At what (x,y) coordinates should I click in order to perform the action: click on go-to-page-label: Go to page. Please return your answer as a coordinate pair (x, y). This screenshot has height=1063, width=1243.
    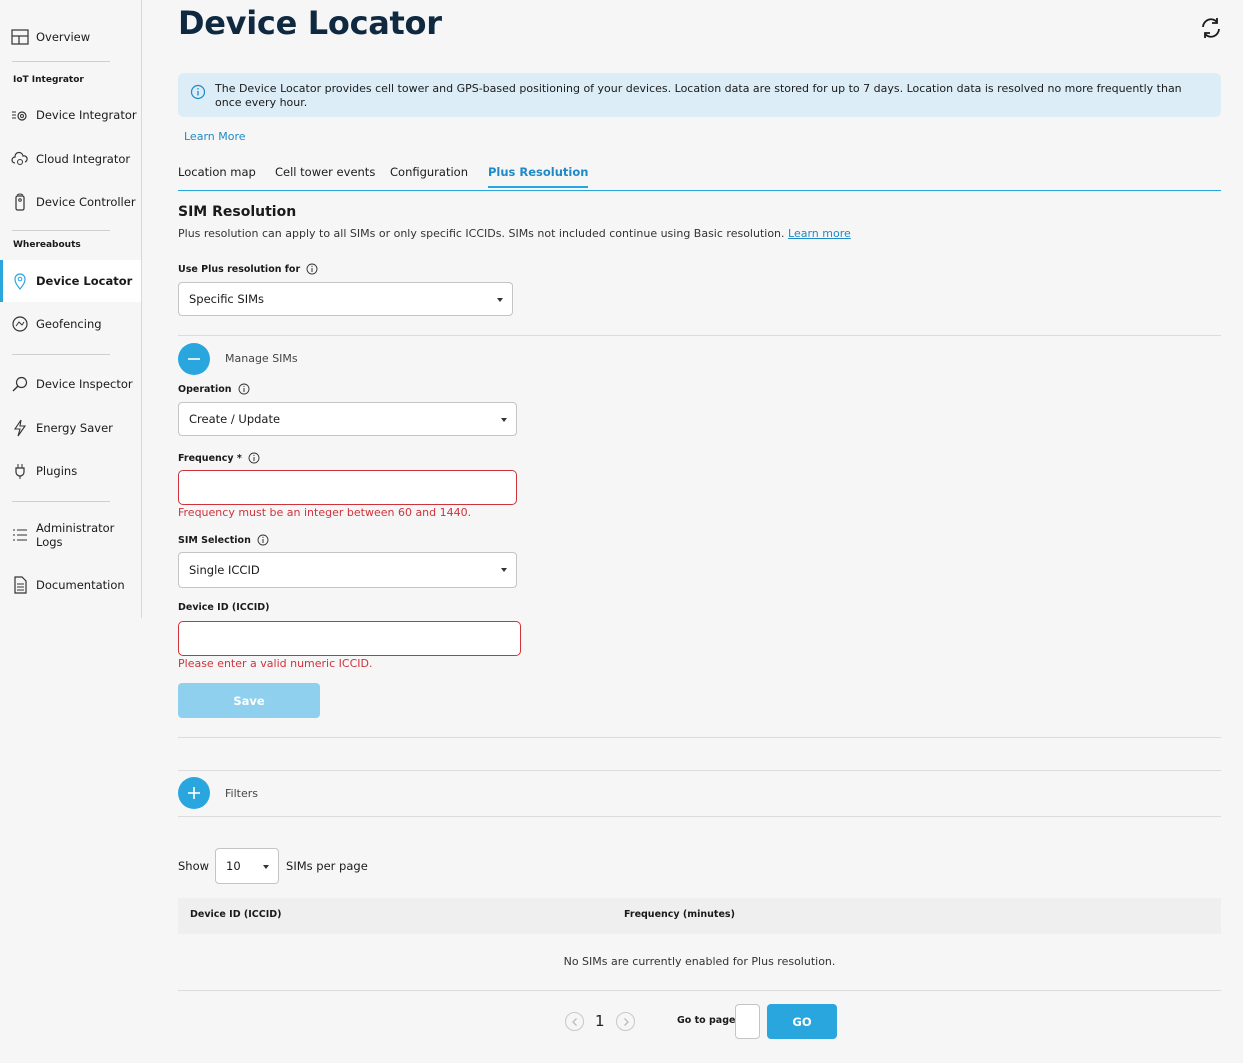
    Looking at the image, I should click on (706, 1020).